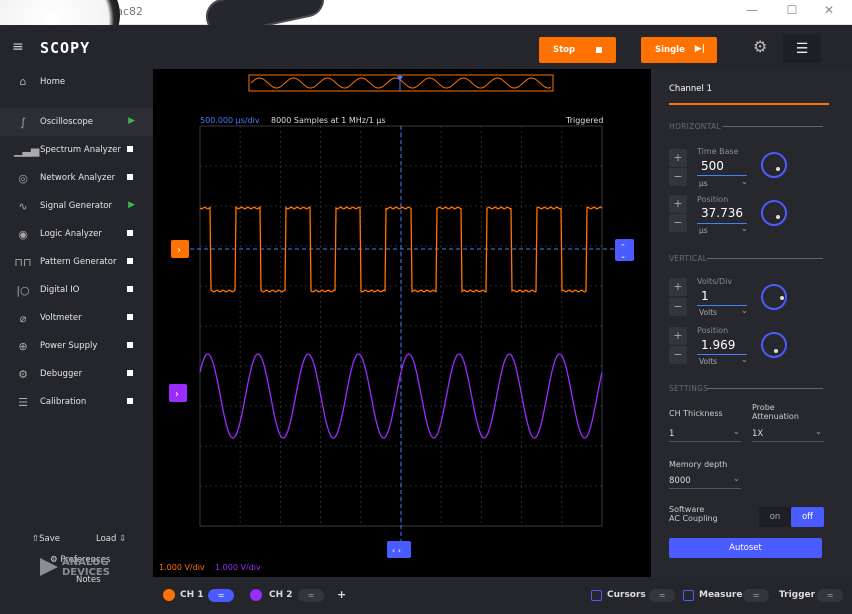 Image resolution: width=852 pixels, height=614 pixels. Describe the element at coordinates (61, 318) in the screenshot. I see `sidebar-item-label: Voltmeter` at that location.